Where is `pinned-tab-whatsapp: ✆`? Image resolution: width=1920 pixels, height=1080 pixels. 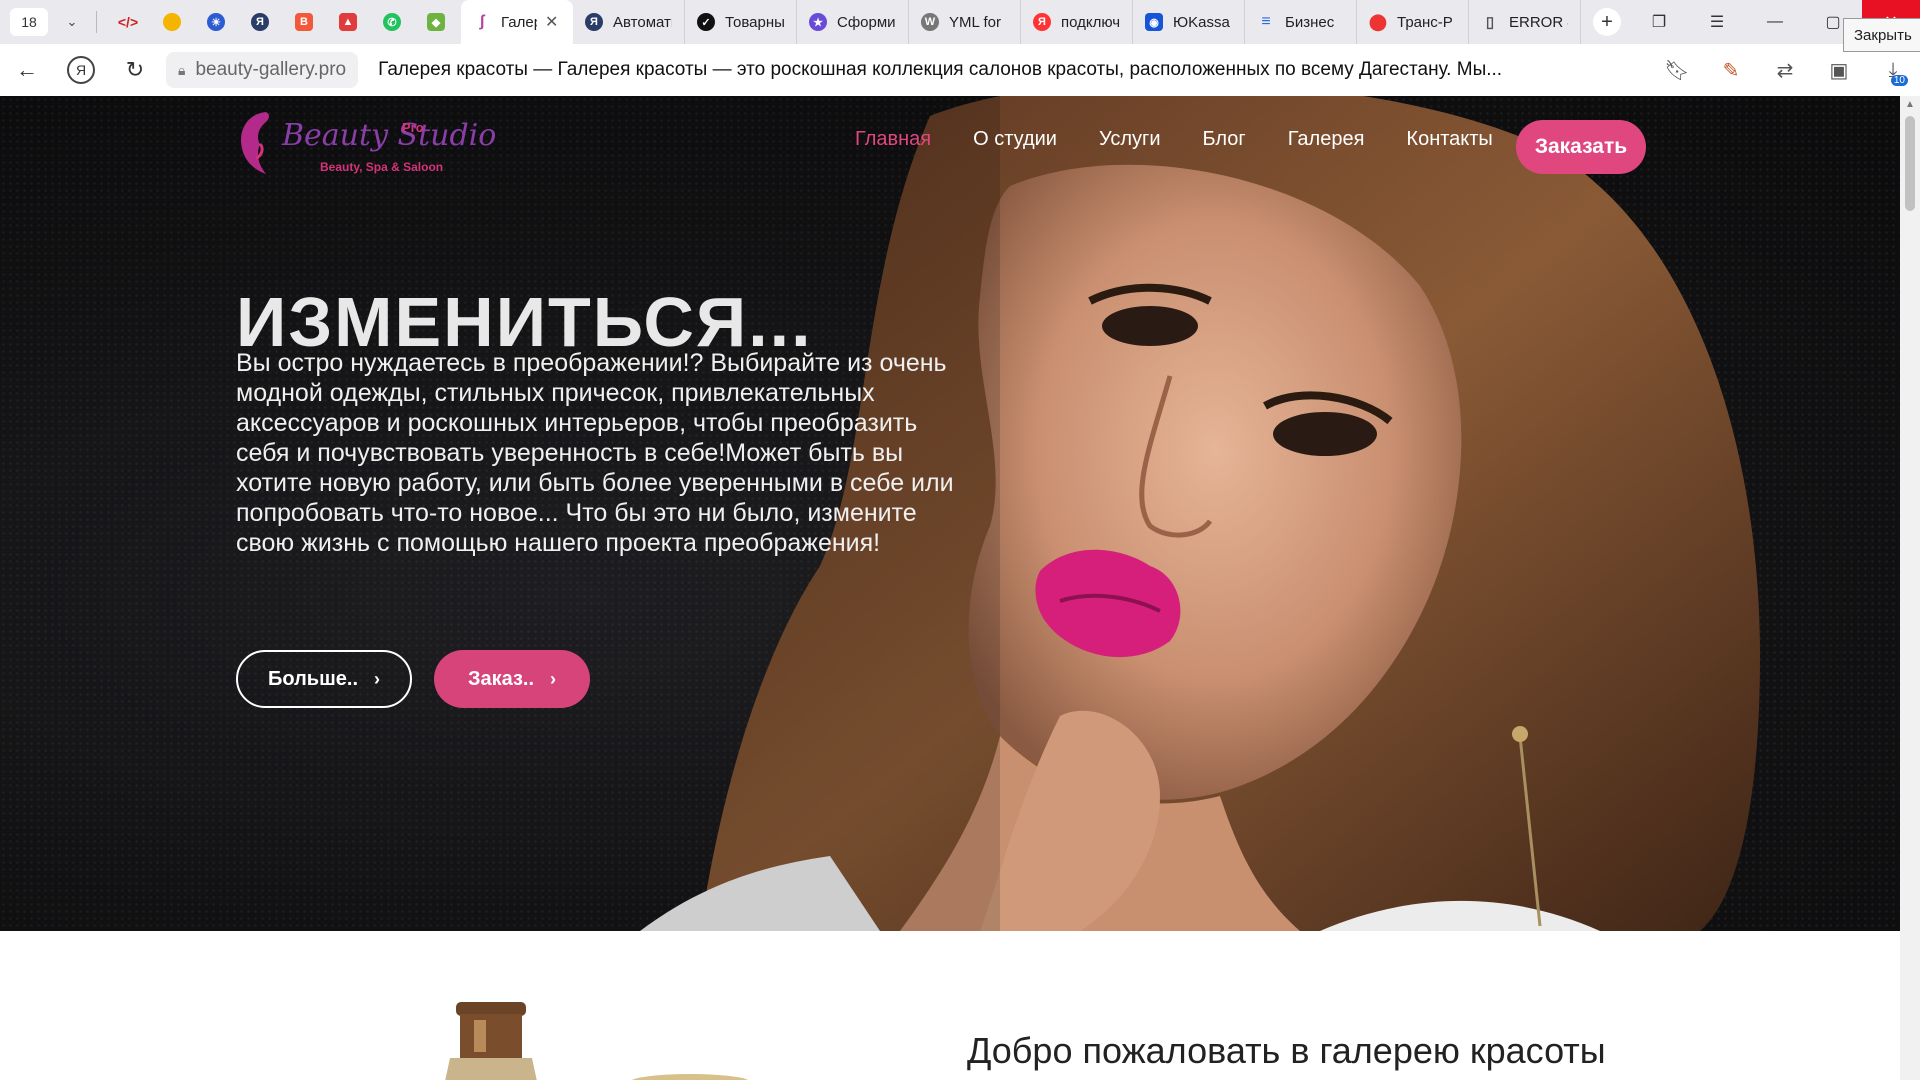 pinned-tab-whatsapp: ✆ is located at coordinates (392, 22).